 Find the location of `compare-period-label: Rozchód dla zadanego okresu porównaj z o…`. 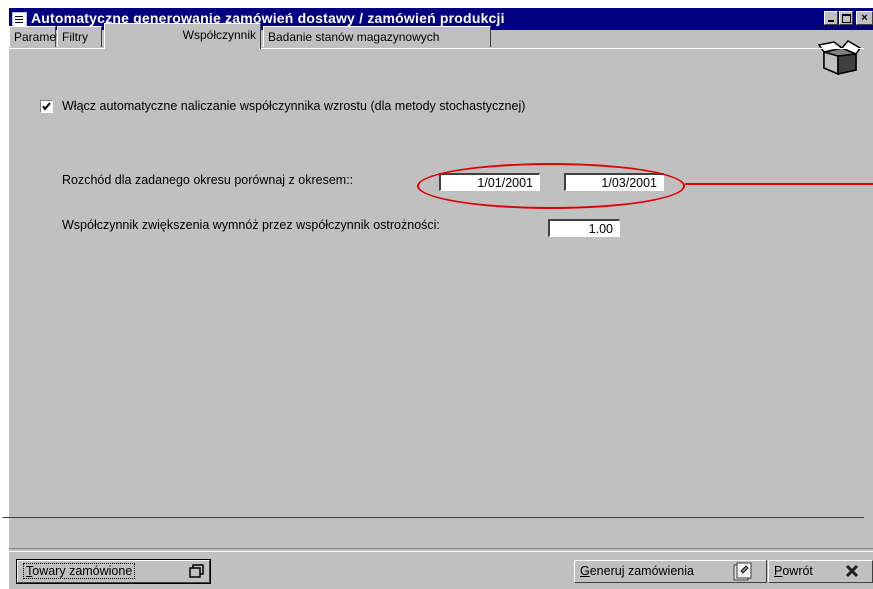

compare-period-label: Rozchód dla zadanego okresu porównaj z o… is located at coordinates (208, 180).